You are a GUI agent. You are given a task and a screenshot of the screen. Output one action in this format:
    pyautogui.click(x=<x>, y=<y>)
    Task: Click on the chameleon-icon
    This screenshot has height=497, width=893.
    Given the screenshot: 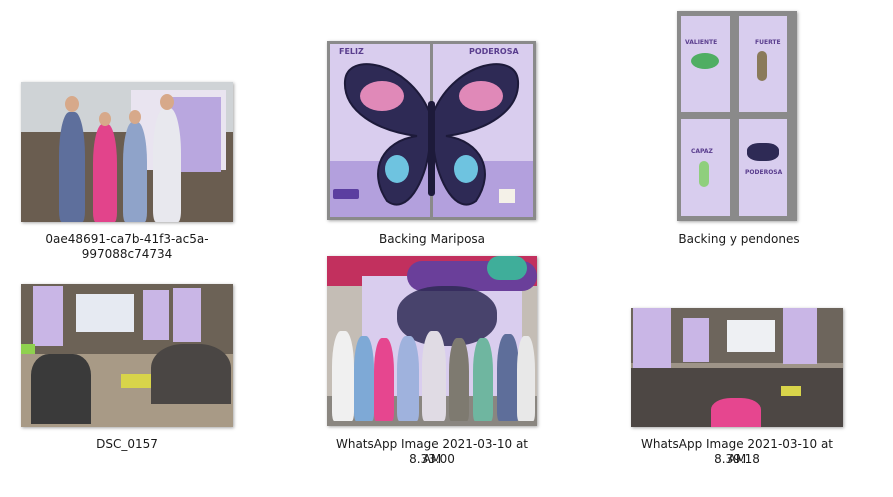 What is the action you would take?
    pyautogui.click(x=705, y=61)
    